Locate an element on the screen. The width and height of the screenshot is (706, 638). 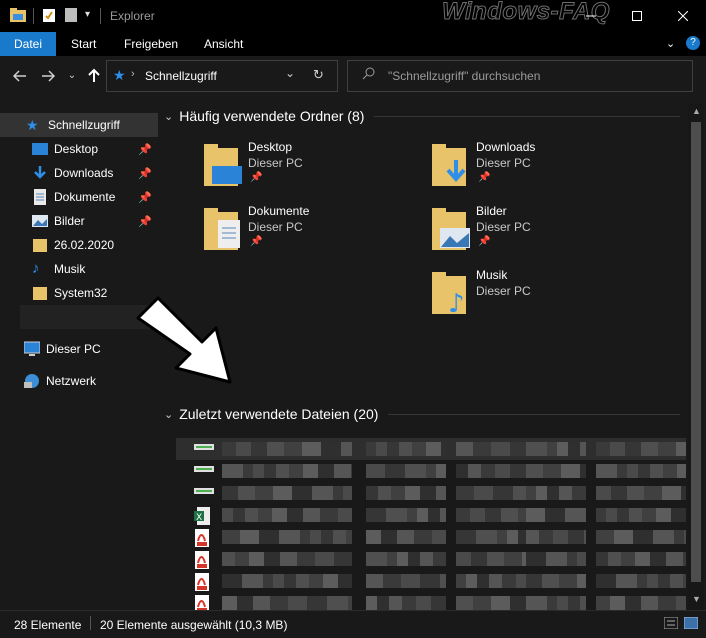
group-header-frequent: ⌄ Häufig verwendete Ordner (8) is located at coordinates (422, 116).